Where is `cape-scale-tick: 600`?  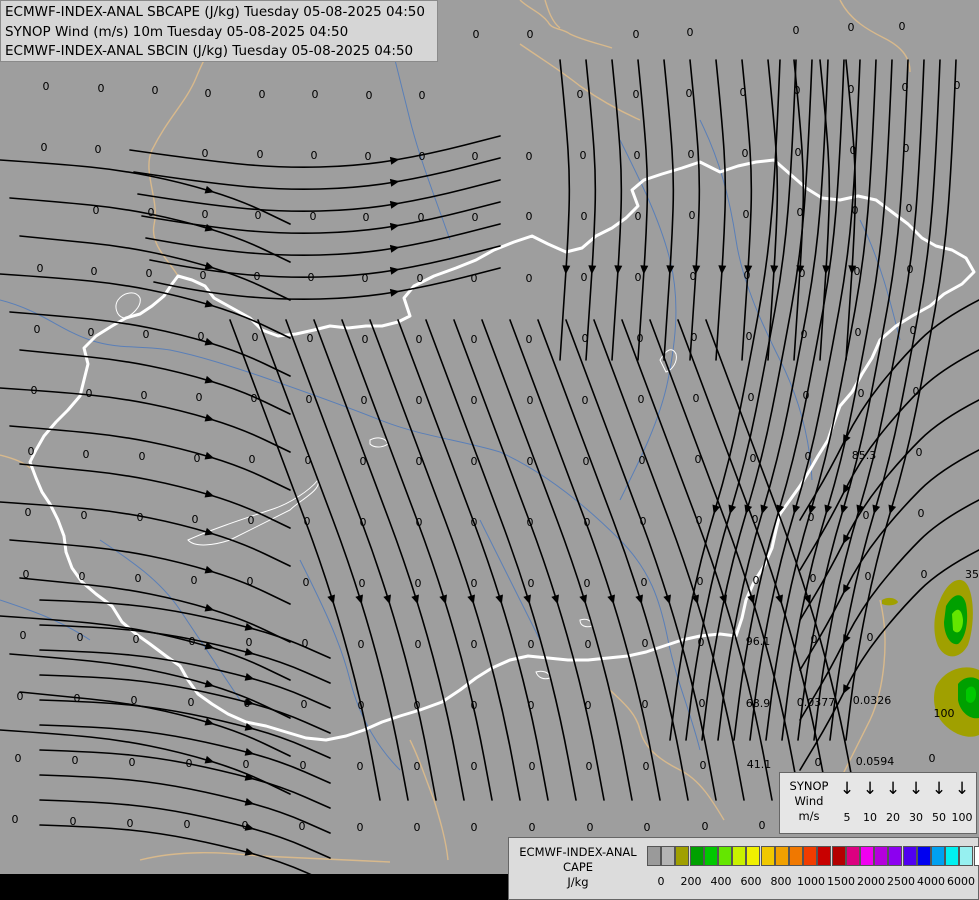 cape-scale-tick: 600 is located at coordinates (751, 881).